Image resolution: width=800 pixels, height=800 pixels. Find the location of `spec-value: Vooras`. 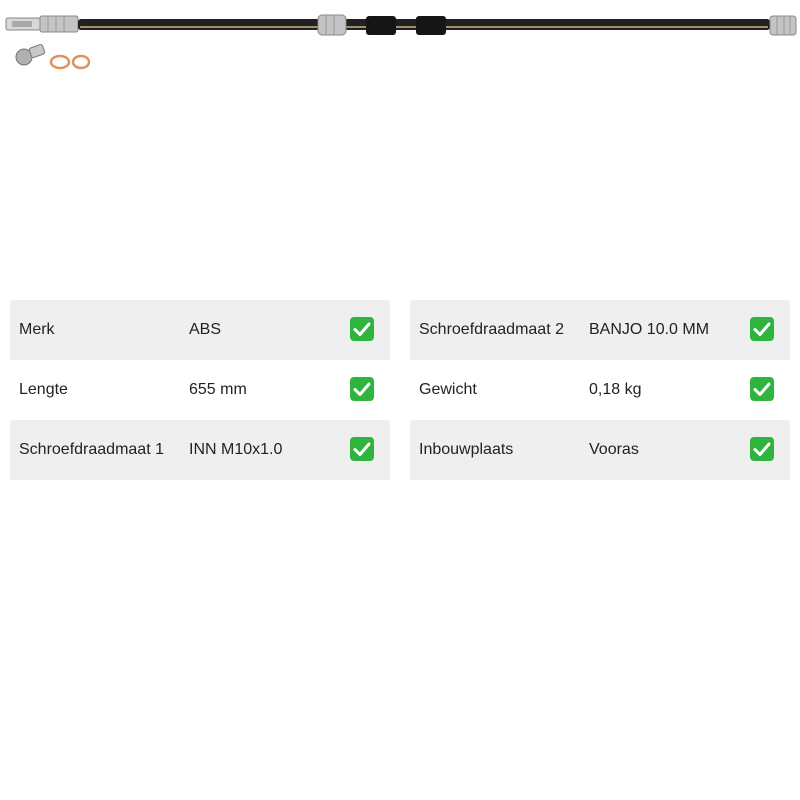

spec-value: Vooras is located at coordinates (614, 449).